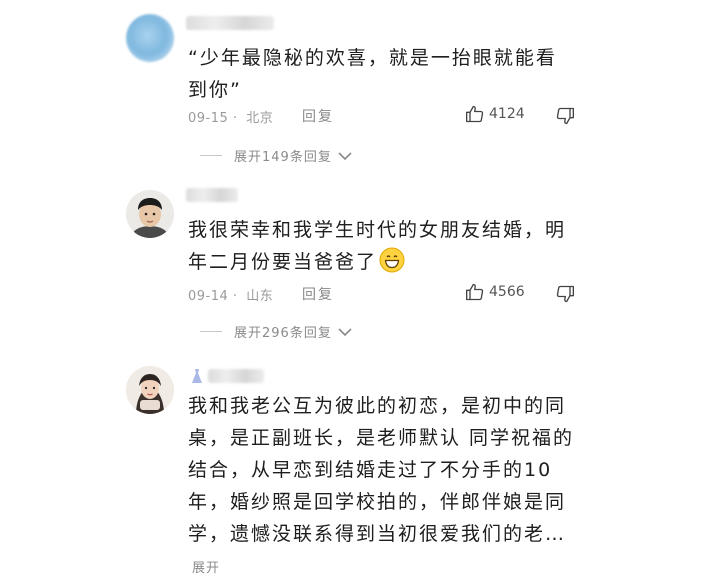 The width and height of the screenshot is (720, 585). What do you see at coordinates (283, 333) in the screenshot?
I see `expand-label: 展开296条回复` at bounding box center [283, 333].